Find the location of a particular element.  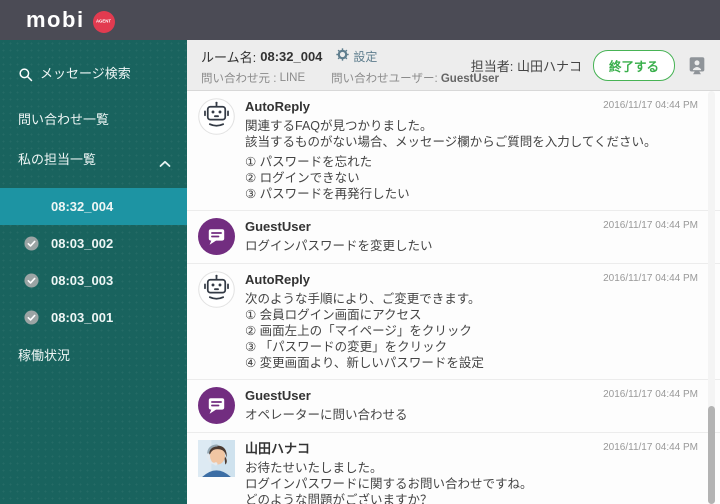

message-line: ① パスワードを忘れた is located at coordinates (309, 162).